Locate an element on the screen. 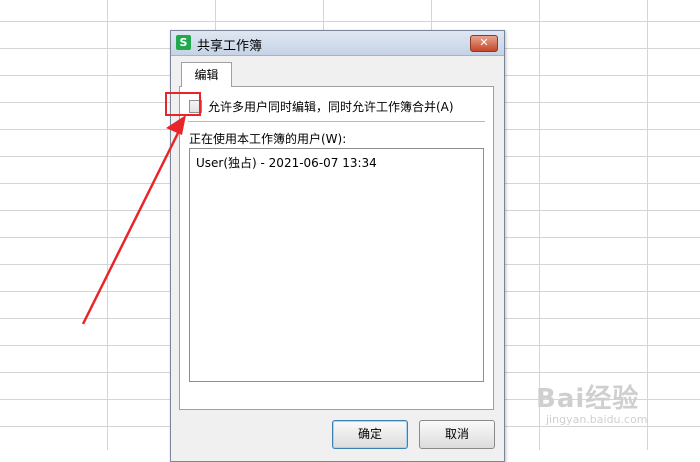 Image resolution: width=700 pixels, height=462 pixels. allow-multi-user-label: 允许多用户同时编辑，同时允许工作簿合并(A) is located at coordinates (331, 106).